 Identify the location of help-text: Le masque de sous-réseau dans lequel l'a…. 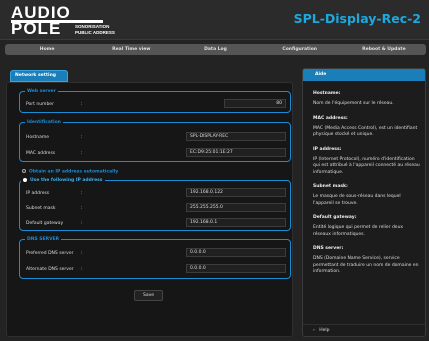
(357, 200).